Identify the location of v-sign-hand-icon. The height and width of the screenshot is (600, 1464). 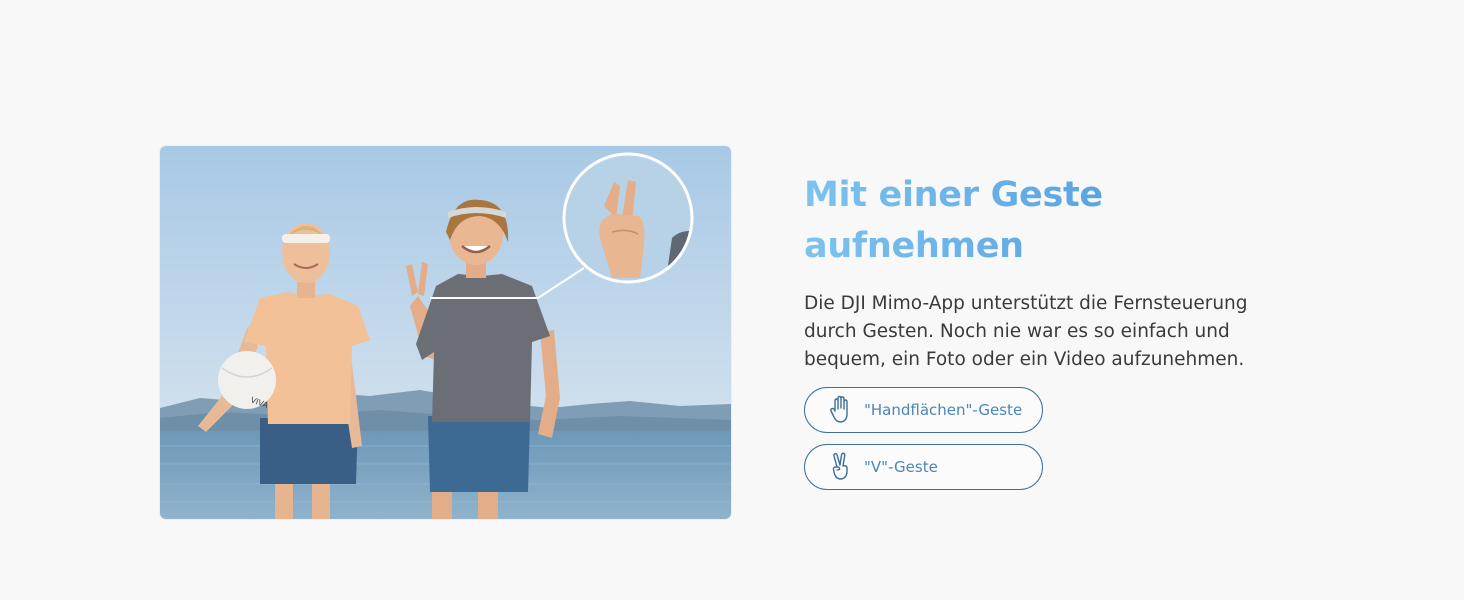
(841, 467).